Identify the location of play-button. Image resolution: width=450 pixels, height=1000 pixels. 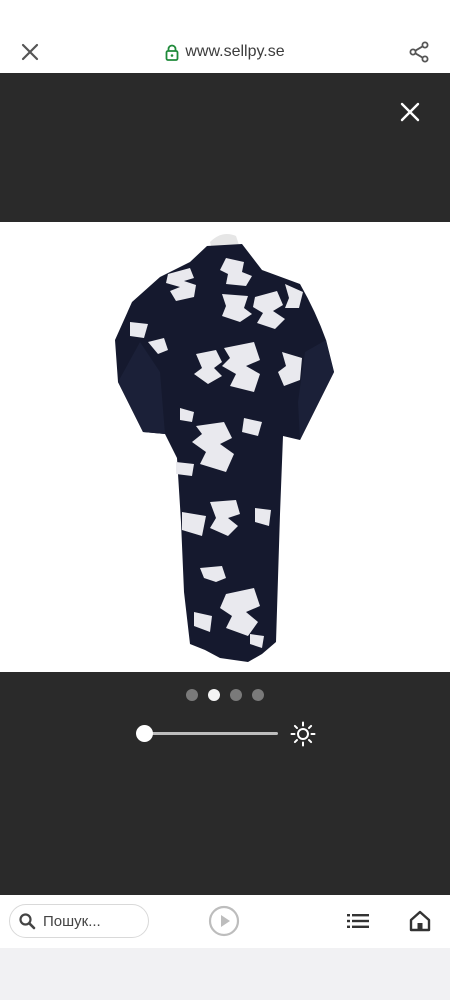
(224, 921).